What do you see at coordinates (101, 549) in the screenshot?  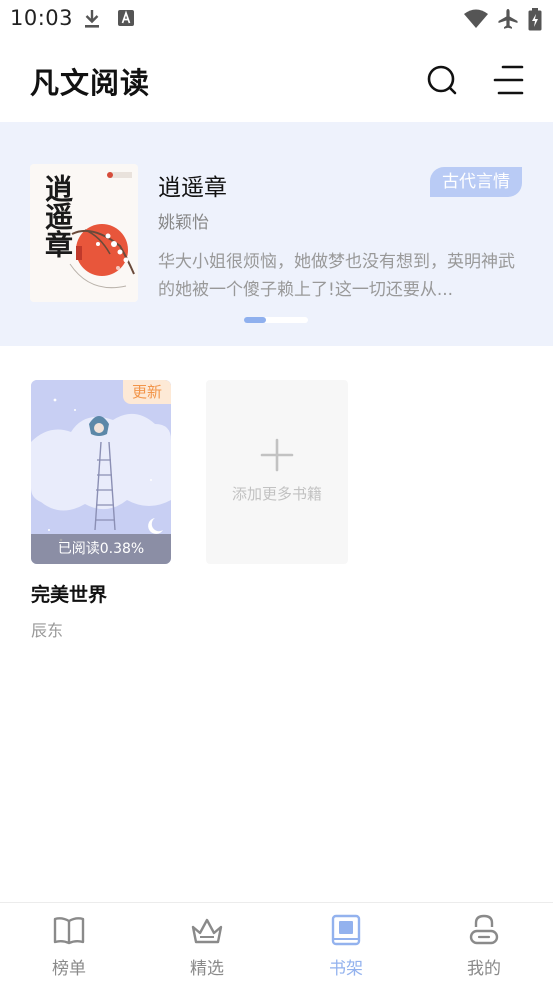 I see `reading-progress-label: 已阅读0.38%` at bounding box center [101, 549].